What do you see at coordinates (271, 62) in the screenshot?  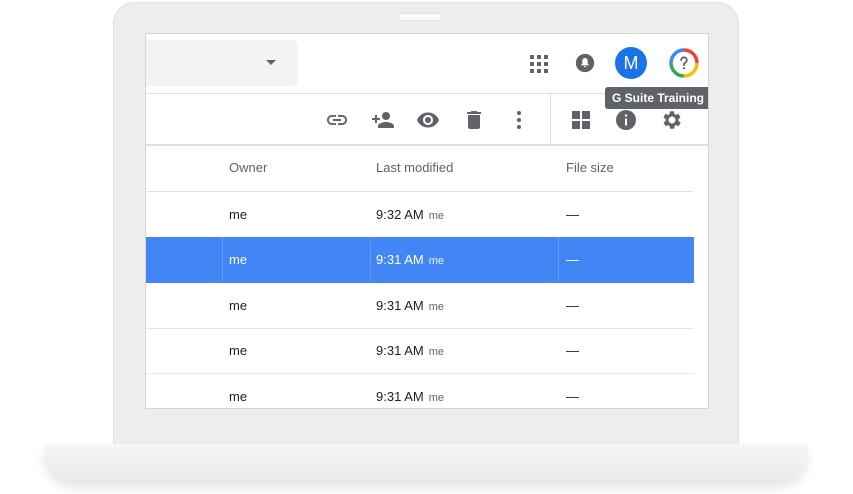 I see `chevron-down-icon` at bounding box center [271, 62].